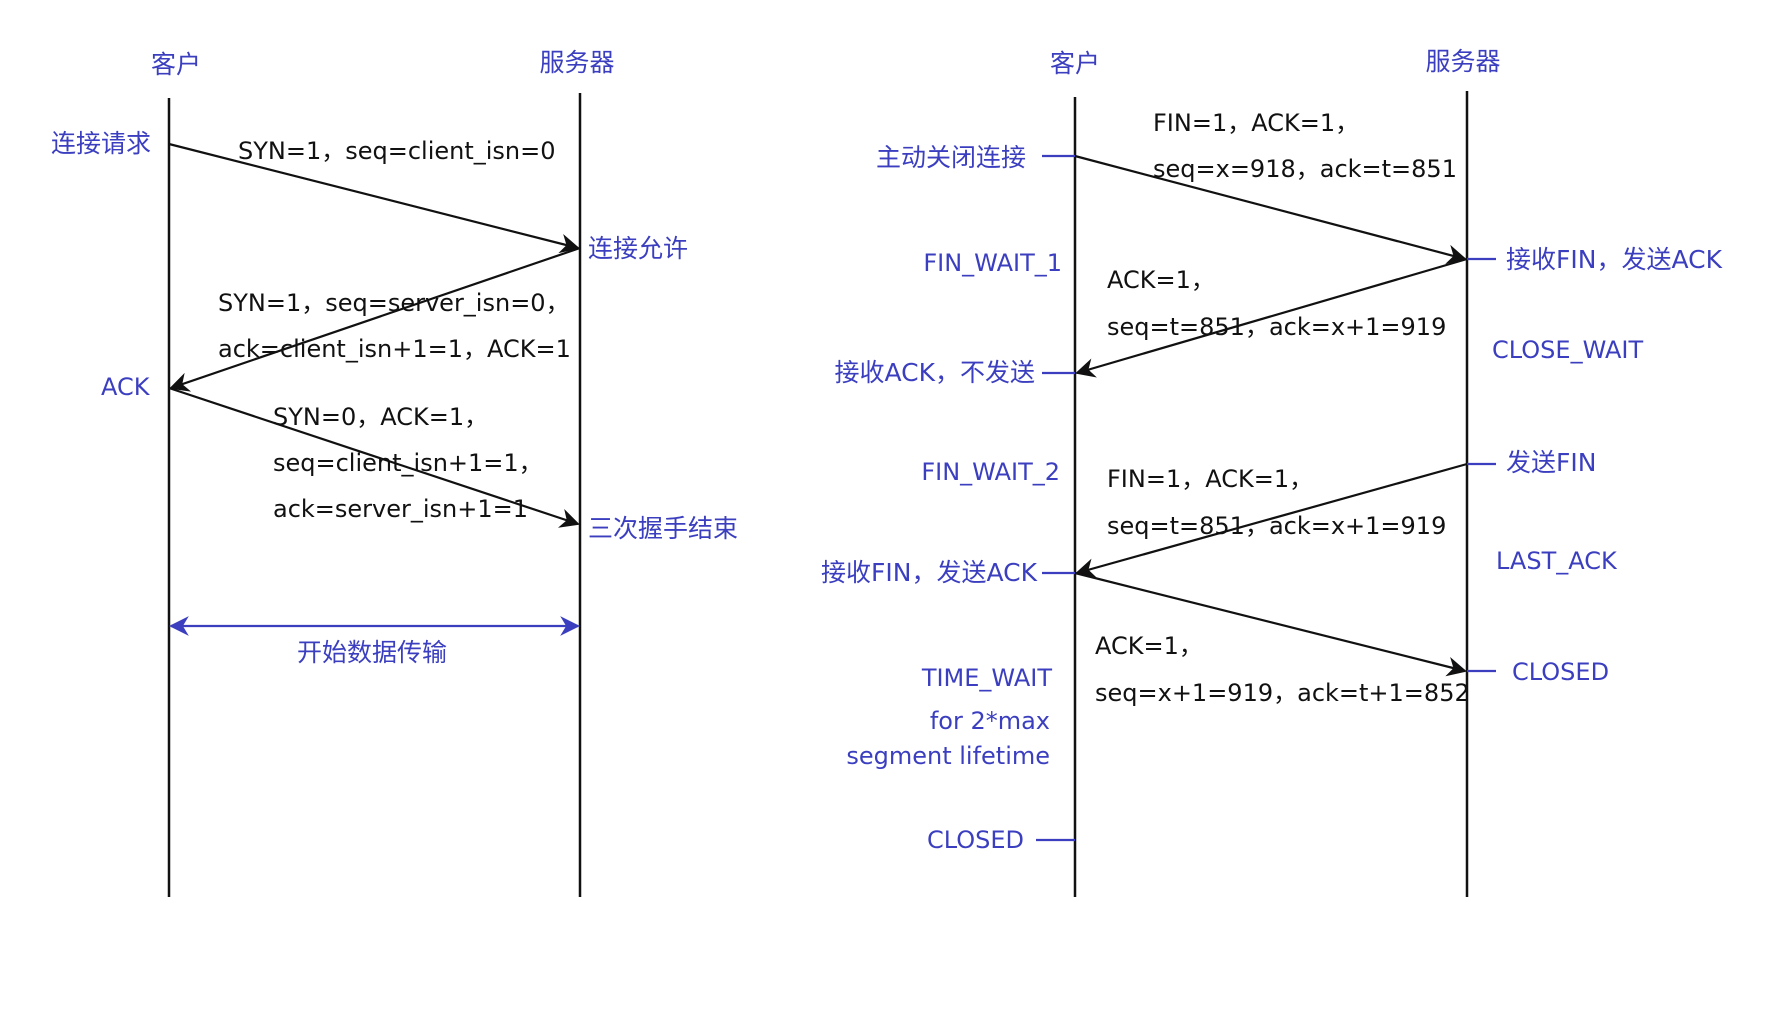 This screenshot has height=1024, width=1792. I want to click on teardown-msg1-line1: FIN=1，ACK=1，, so click(1256, 123).